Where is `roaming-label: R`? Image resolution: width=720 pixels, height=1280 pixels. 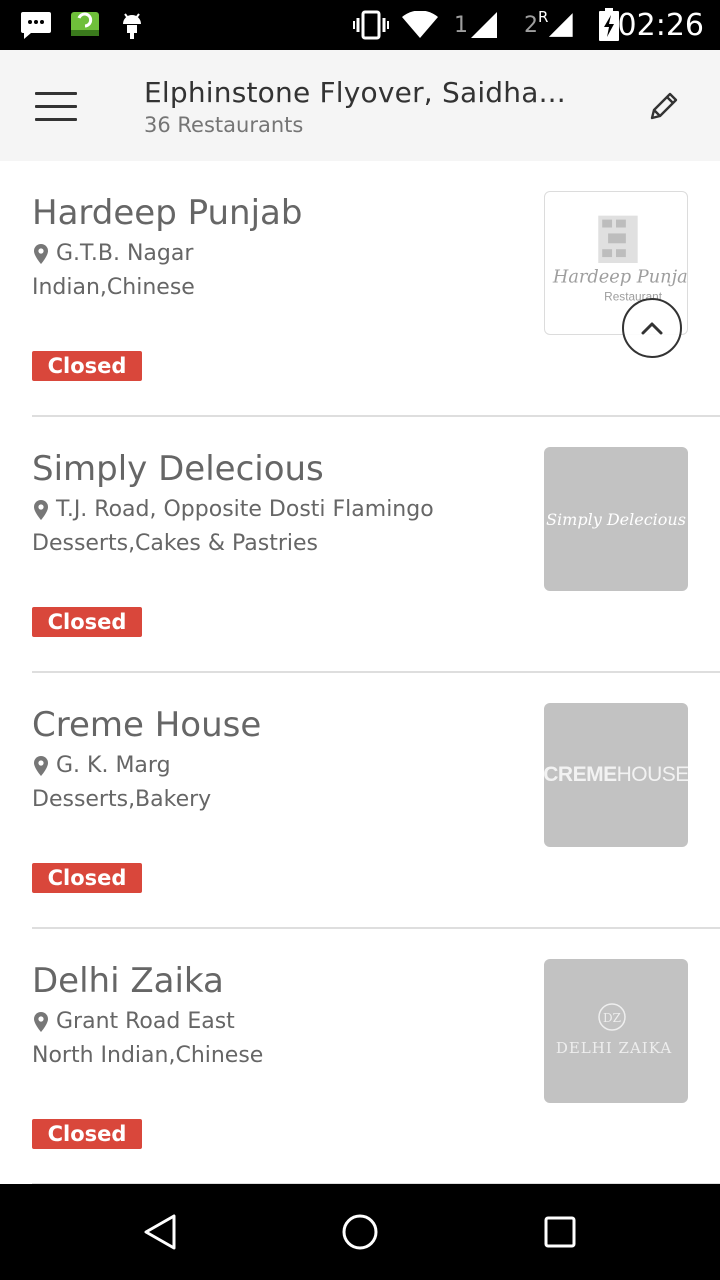 roaming-label: R is located at coordinates (543, 17).